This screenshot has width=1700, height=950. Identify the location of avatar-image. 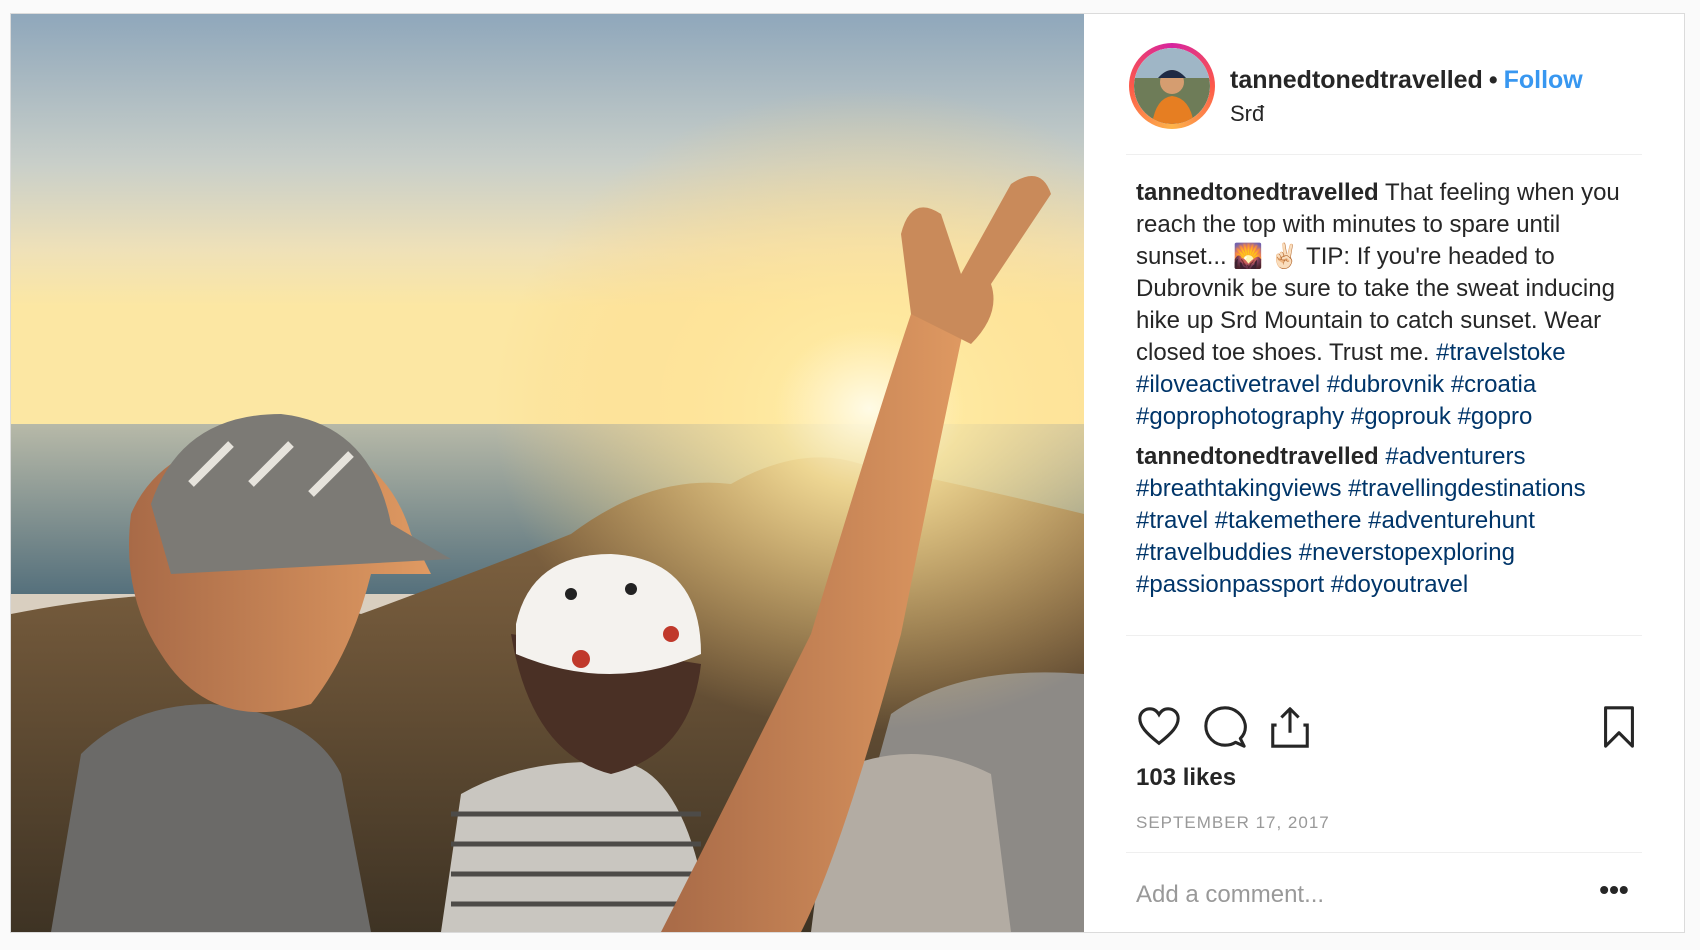
(1172, 86).